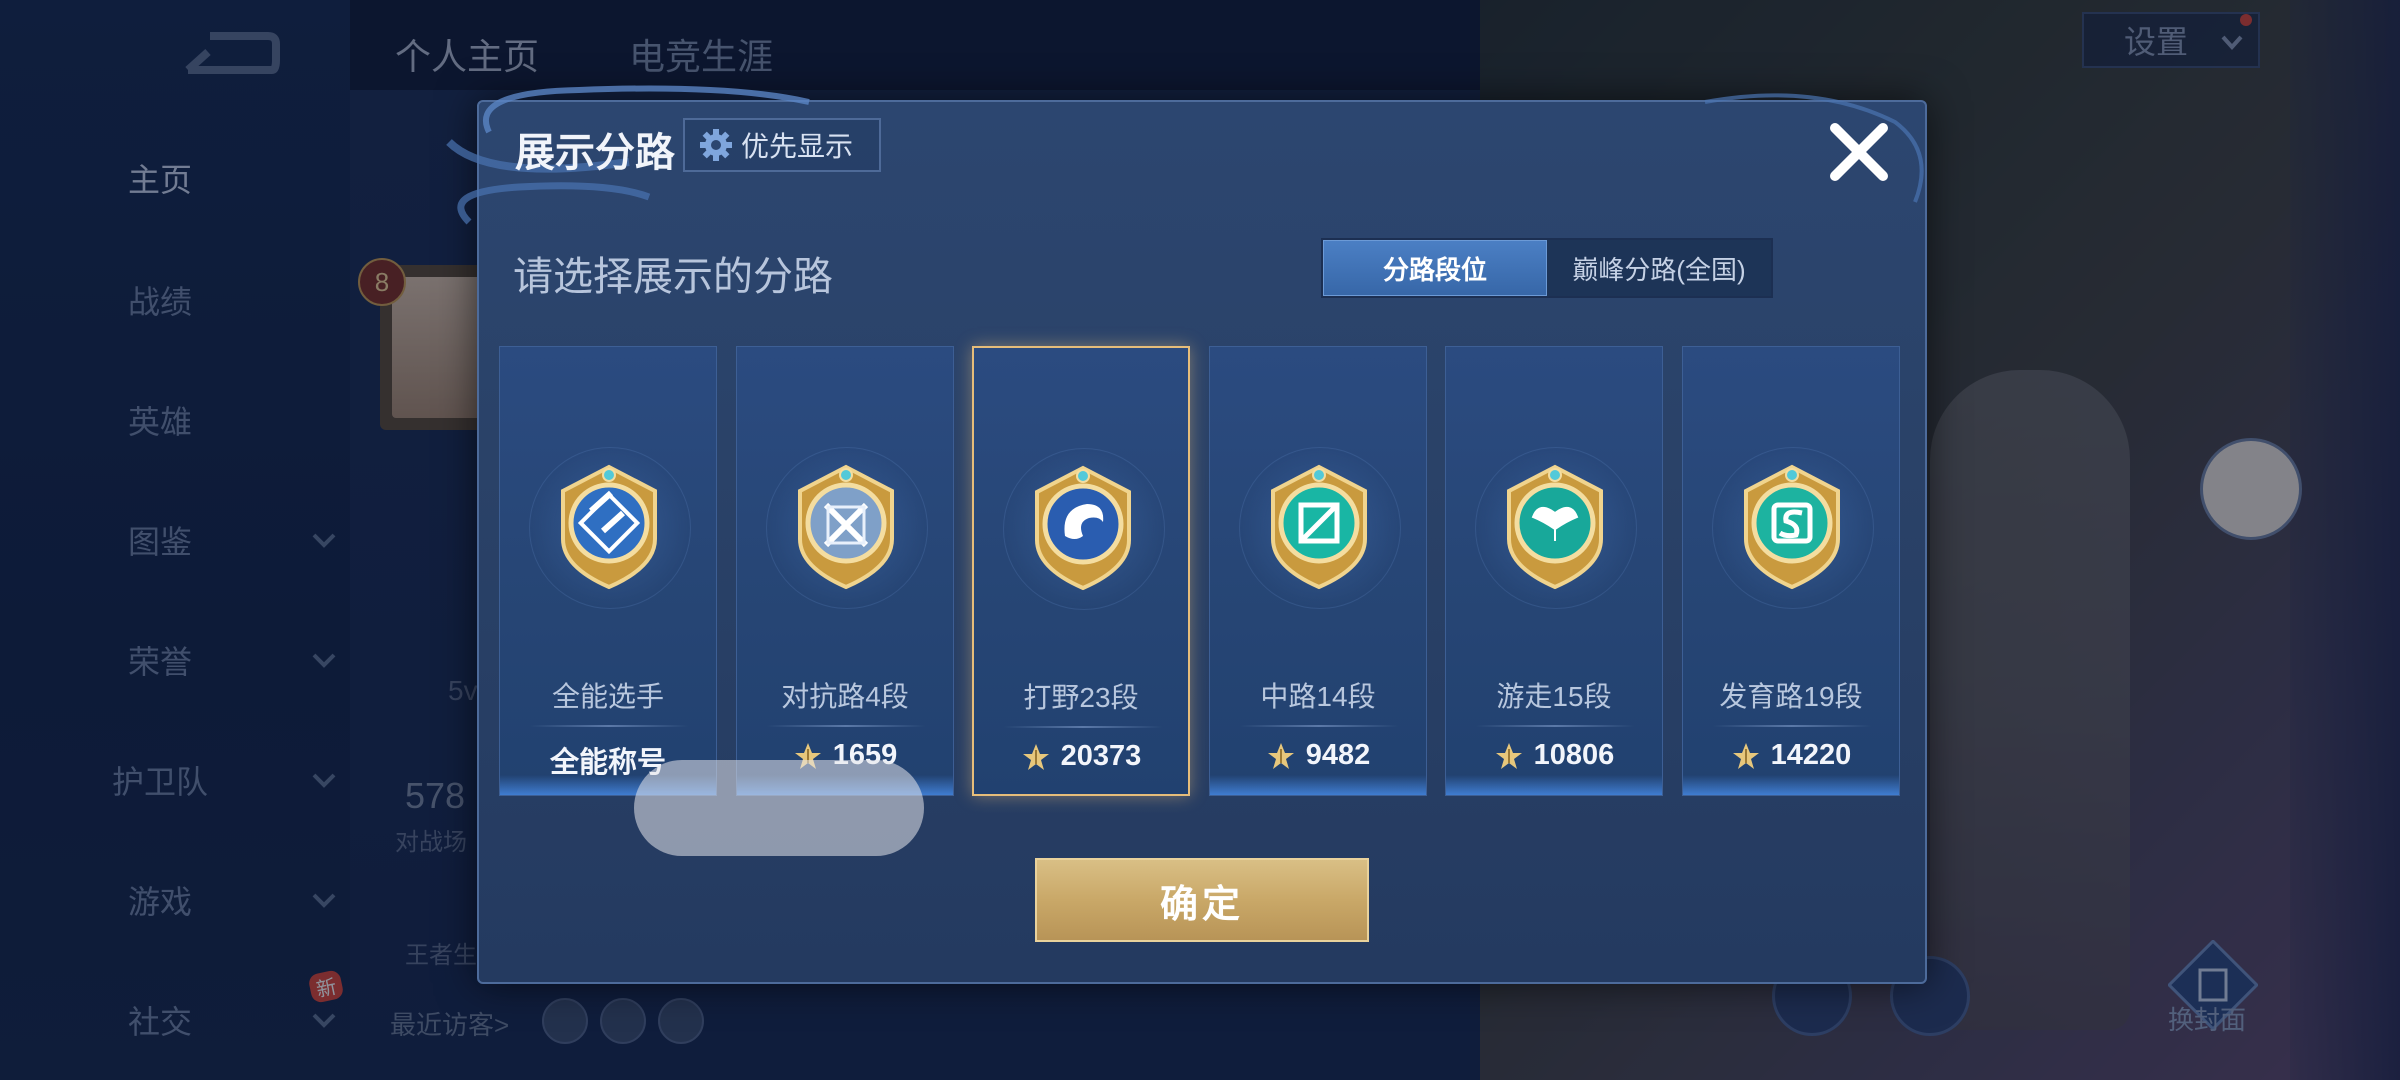 The width and height of the screenshot is (2400, 1080). What do you see at coordinates (1659, 268) in the screenshot?
I see `toggle-peak-lane: 巅峰分路(全国)` at bounding box center [1659, 268].